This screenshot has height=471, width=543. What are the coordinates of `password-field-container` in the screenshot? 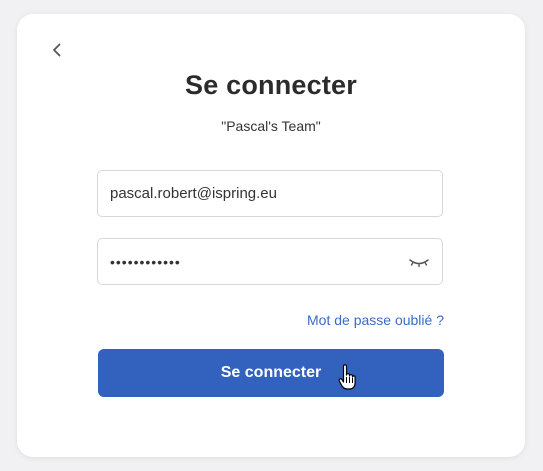 It's located at (270, 261).